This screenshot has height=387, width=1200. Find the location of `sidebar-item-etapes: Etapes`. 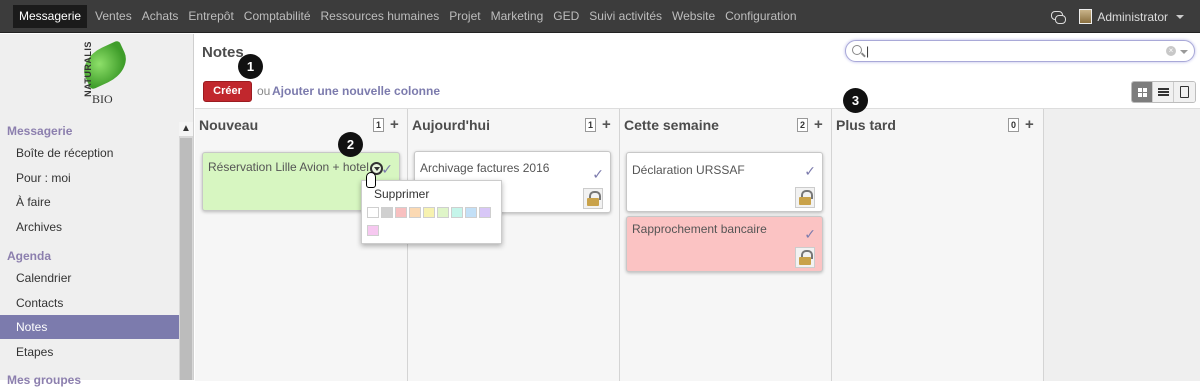

sidebar-item-etapes: Etapes is located at coordinates (89, 352).